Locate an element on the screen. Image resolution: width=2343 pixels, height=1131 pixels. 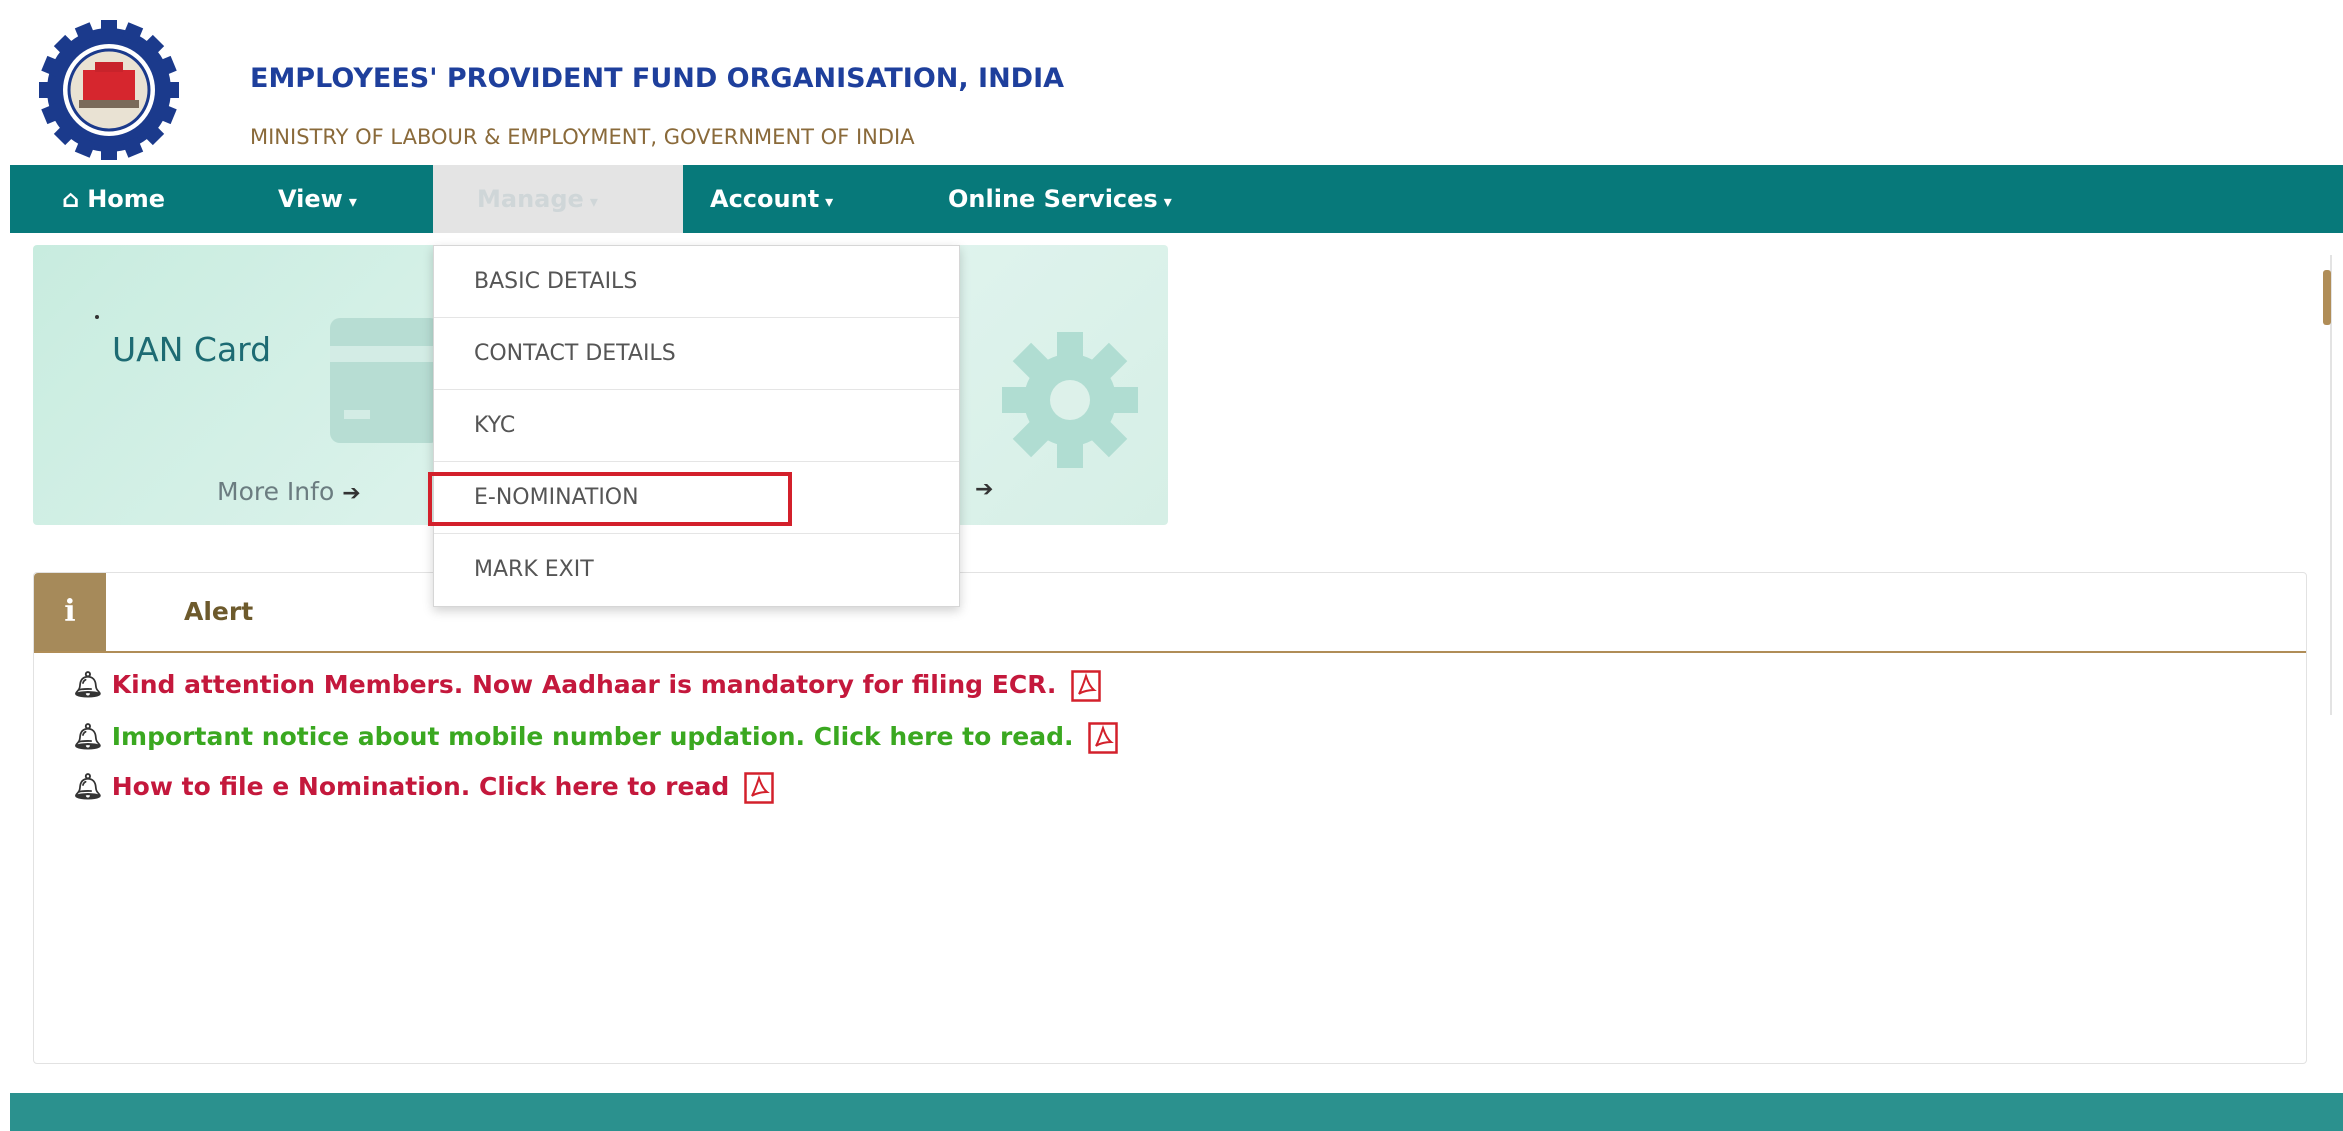
nav-manage-label: Manage is located at coordinates (530, 199).